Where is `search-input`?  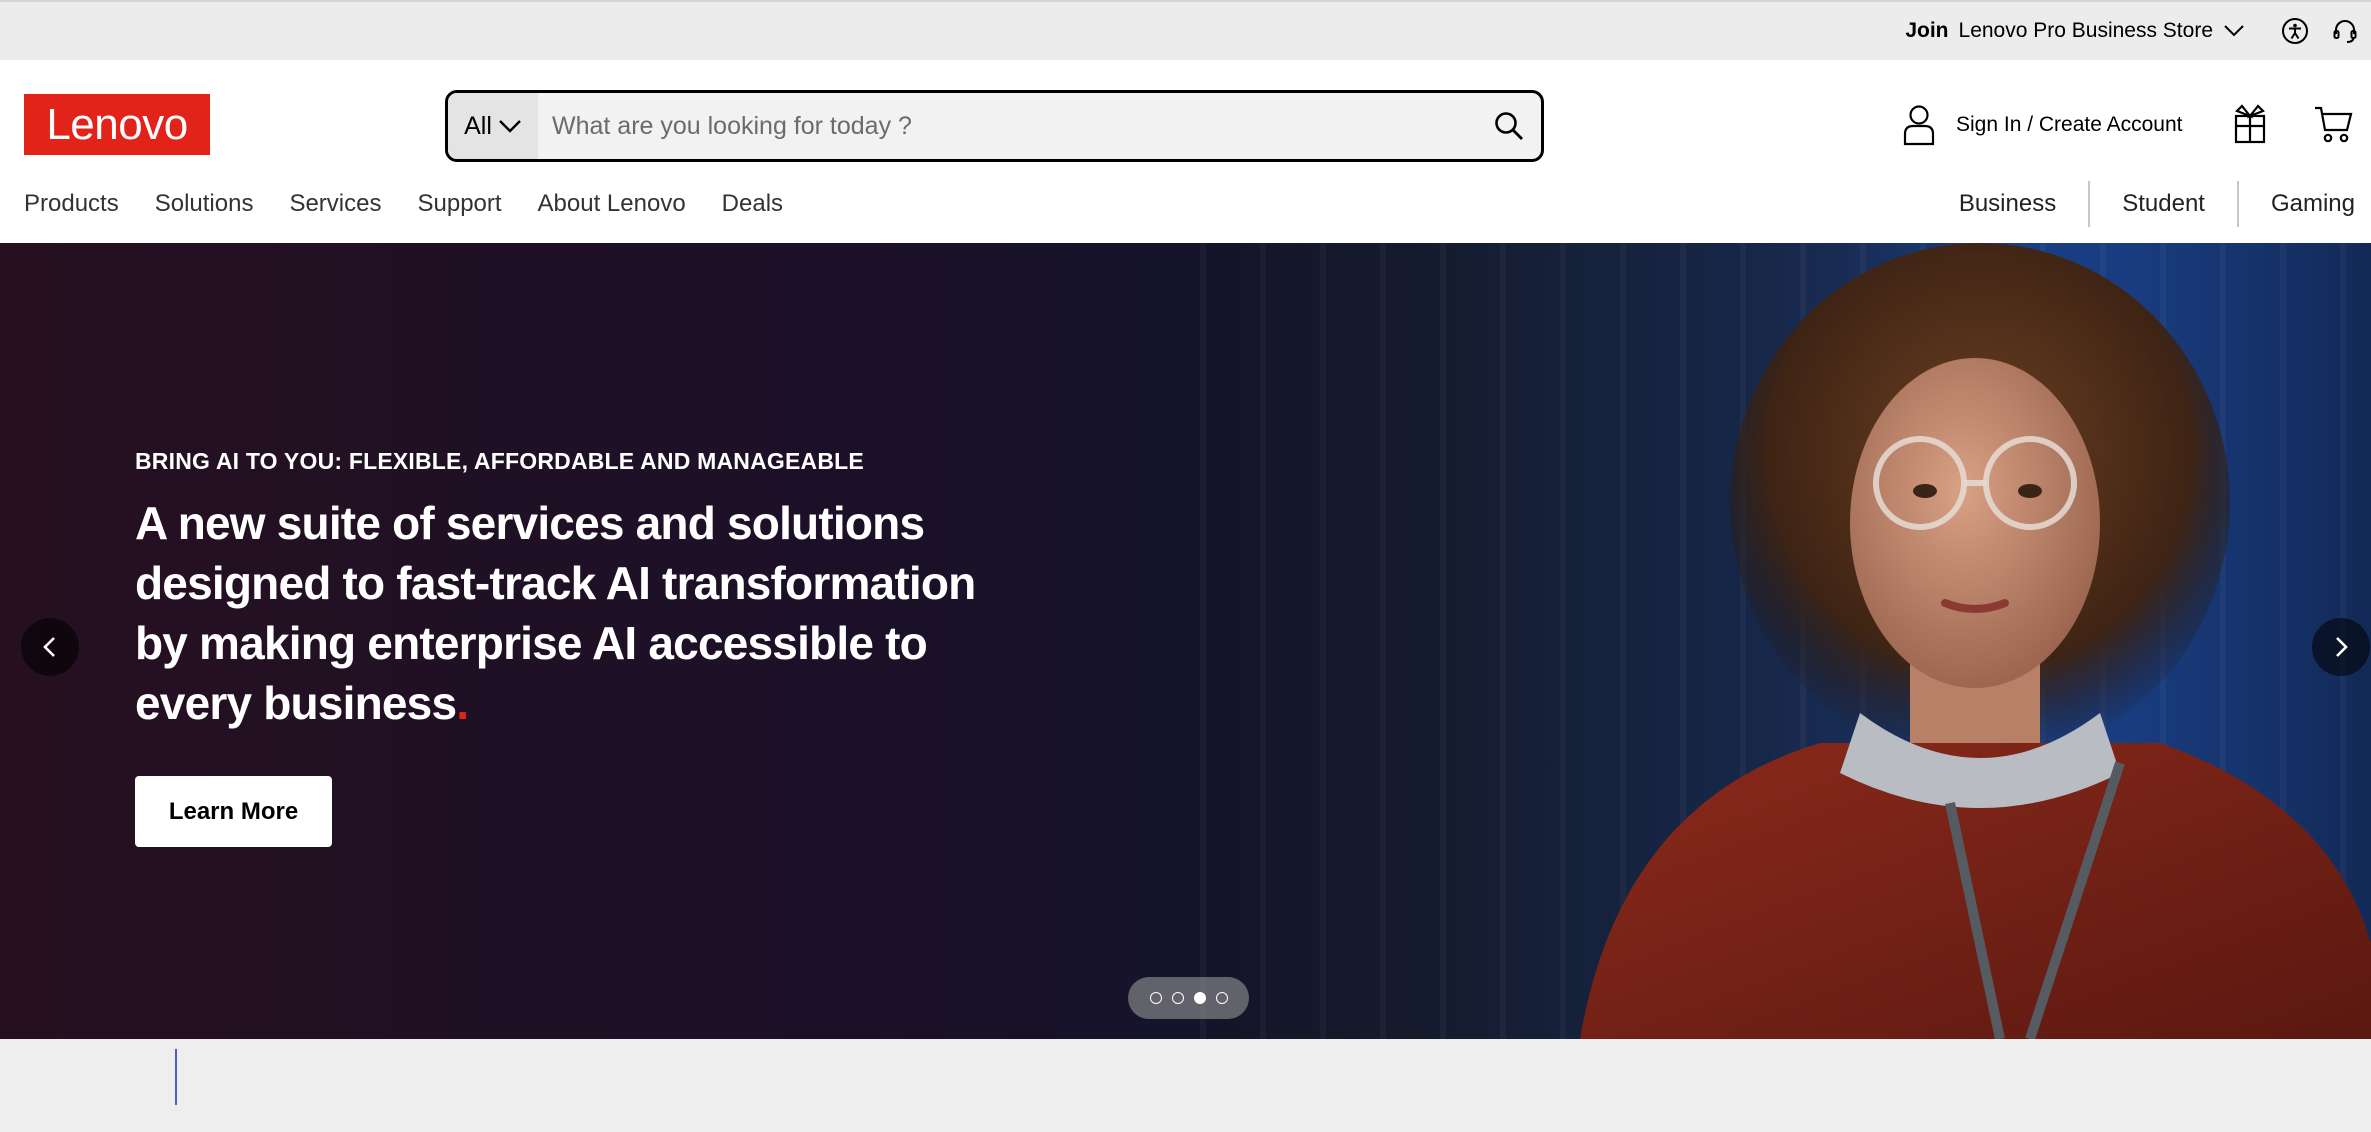
search-input is located at coordinates (1007, 126).